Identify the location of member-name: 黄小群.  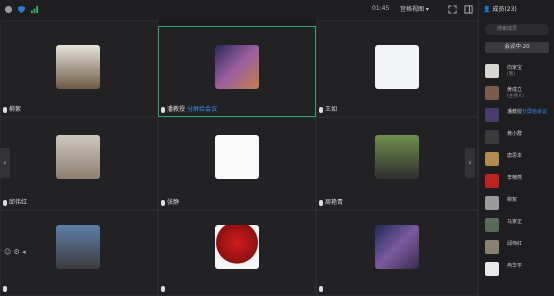
(515, 134).